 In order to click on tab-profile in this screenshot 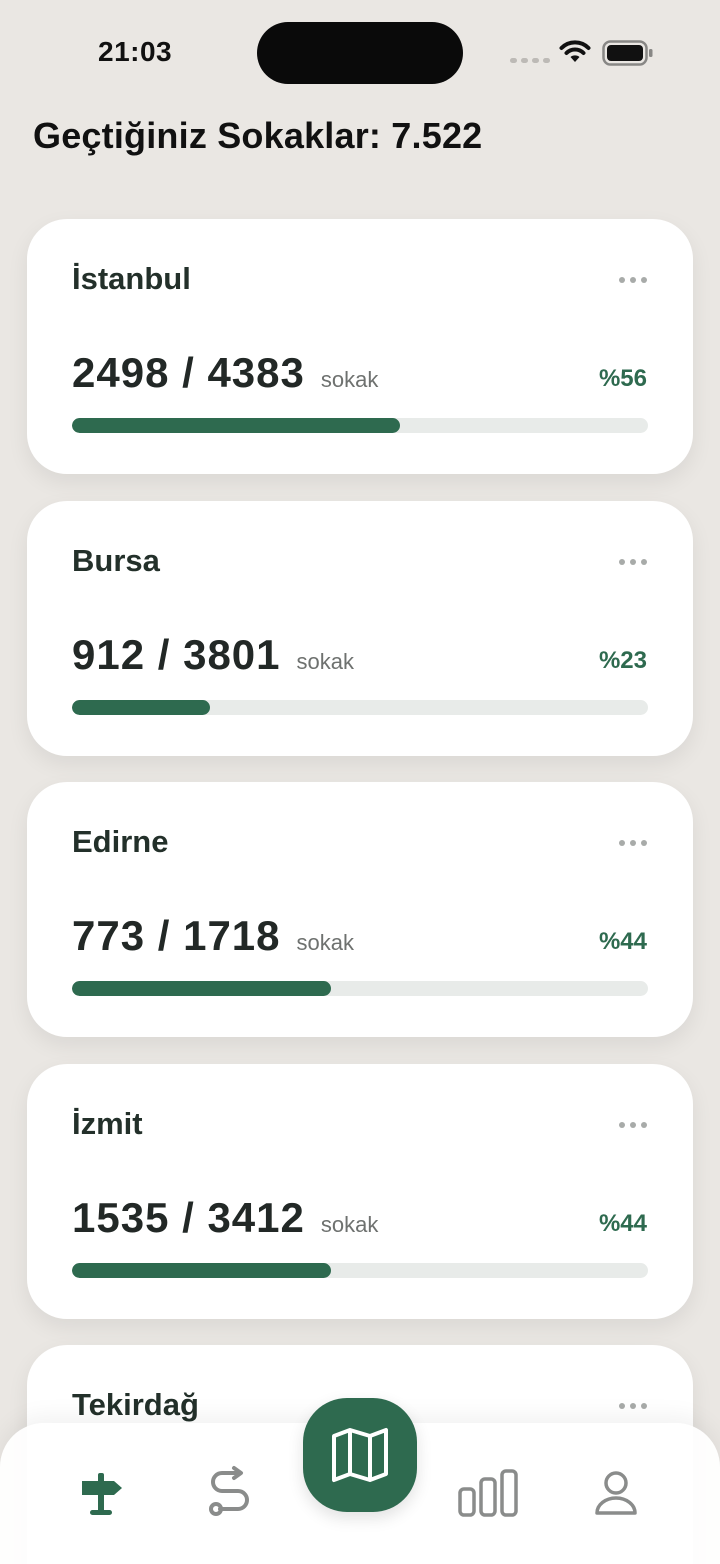, I will do `click(616, 1493)`.